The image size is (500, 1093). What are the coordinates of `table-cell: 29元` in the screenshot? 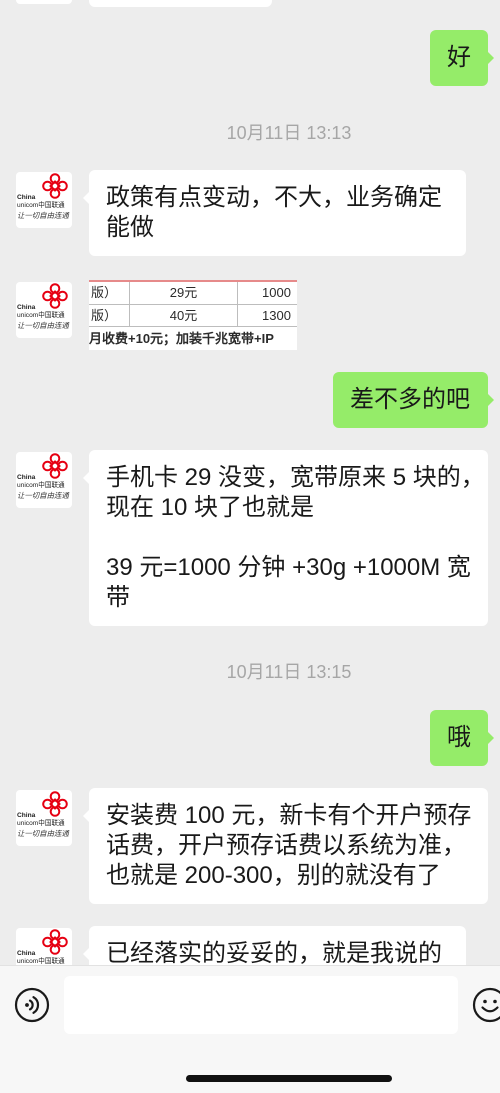 It's located at (184, 293).